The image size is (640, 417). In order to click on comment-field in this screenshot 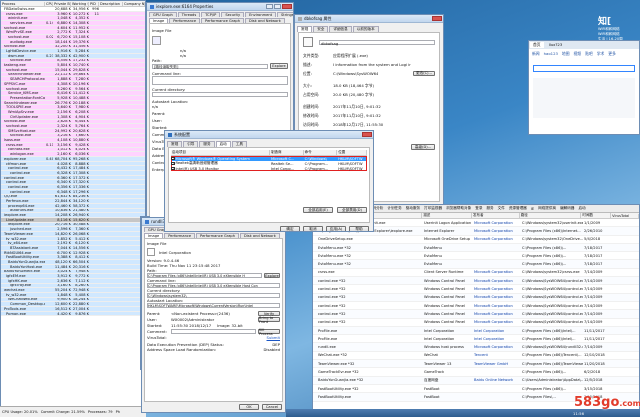, I will do `click(213, 331)`.